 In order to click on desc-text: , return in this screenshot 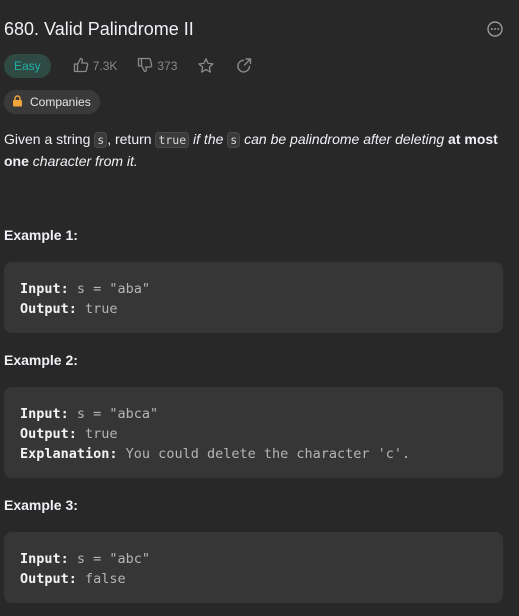, I will do `click(131, 139)`.